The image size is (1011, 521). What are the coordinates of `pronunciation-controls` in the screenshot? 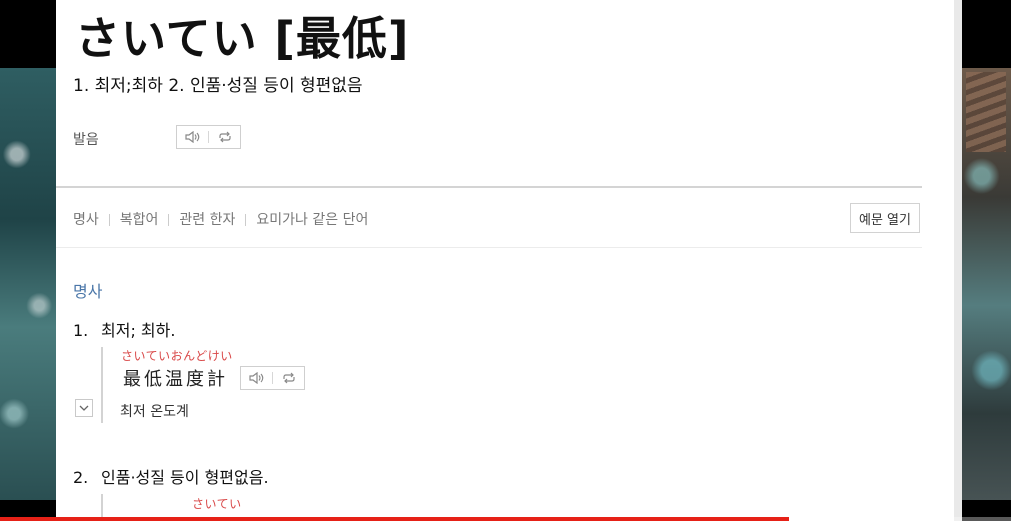 It's located at (208, 137).